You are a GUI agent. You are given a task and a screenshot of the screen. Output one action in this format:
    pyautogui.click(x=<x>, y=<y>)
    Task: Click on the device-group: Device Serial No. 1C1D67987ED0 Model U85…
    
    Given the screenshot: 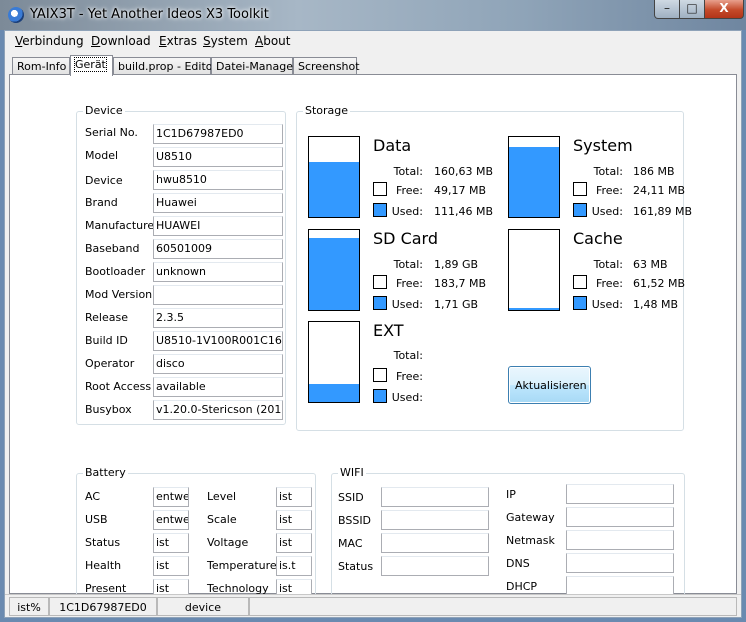 What is the action you would take?
    pyautogui.click(x=181, y=264)
    